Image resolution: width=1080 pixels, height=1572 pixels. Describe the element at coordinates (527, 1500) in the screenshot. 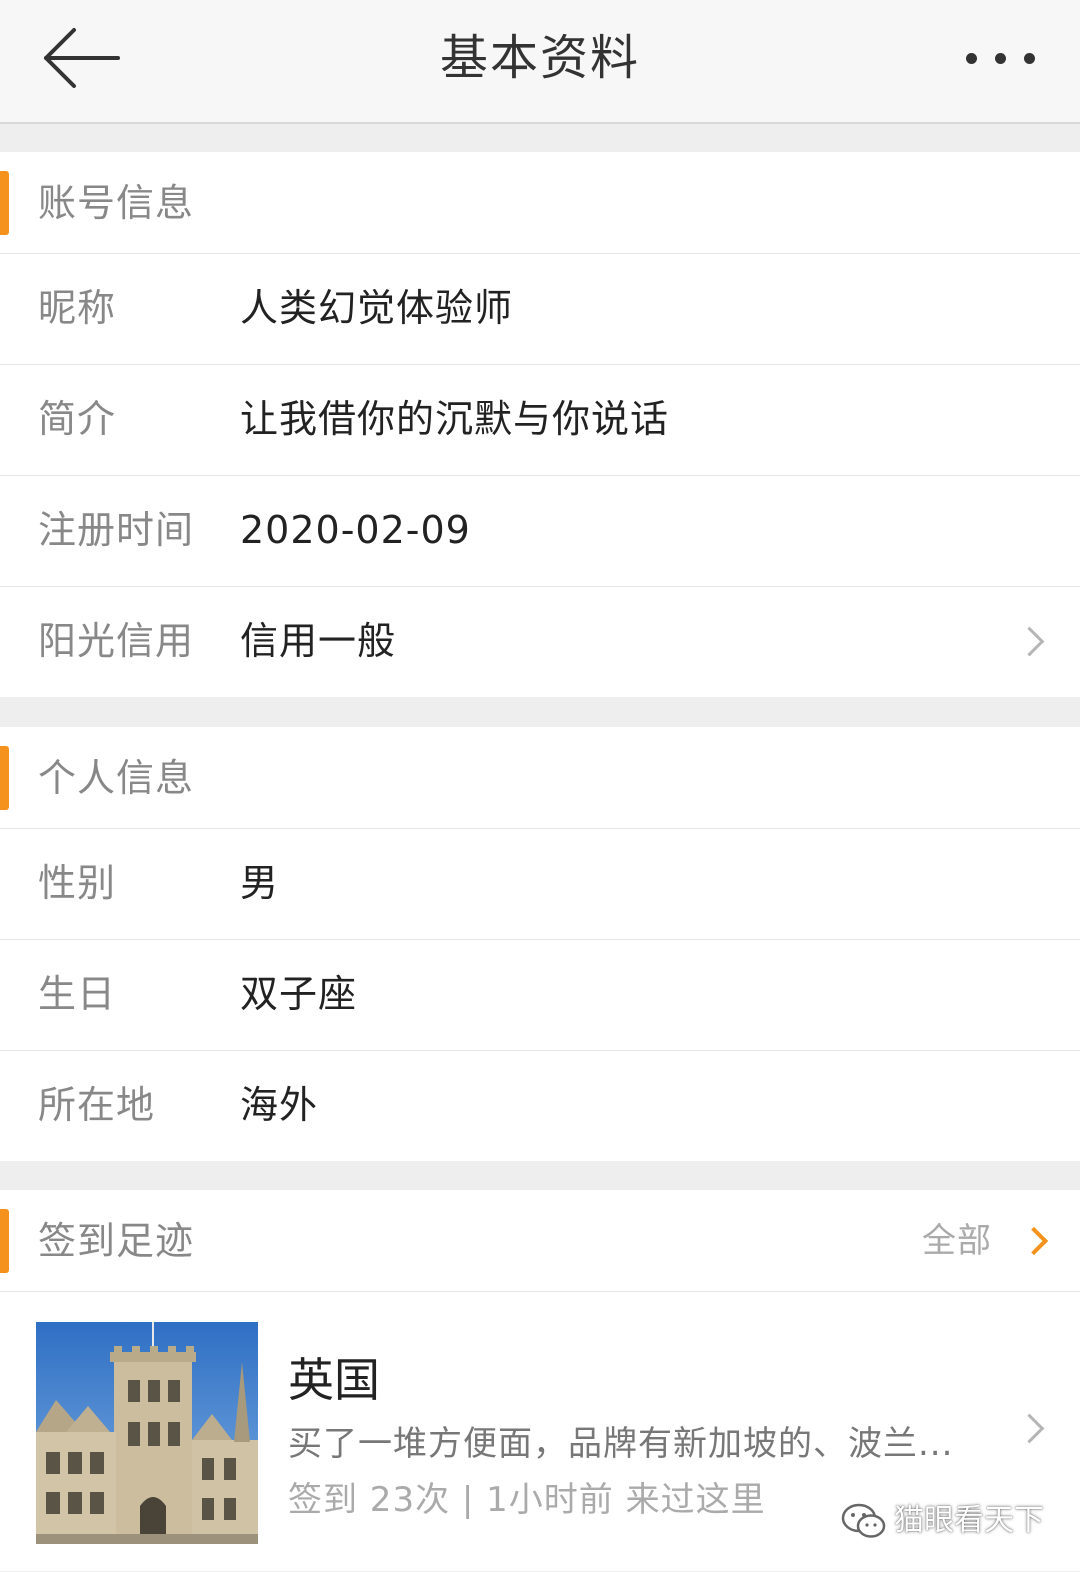

I see `checkin-meta: 签到 23次 | 1小时前 来过这里` at that location.